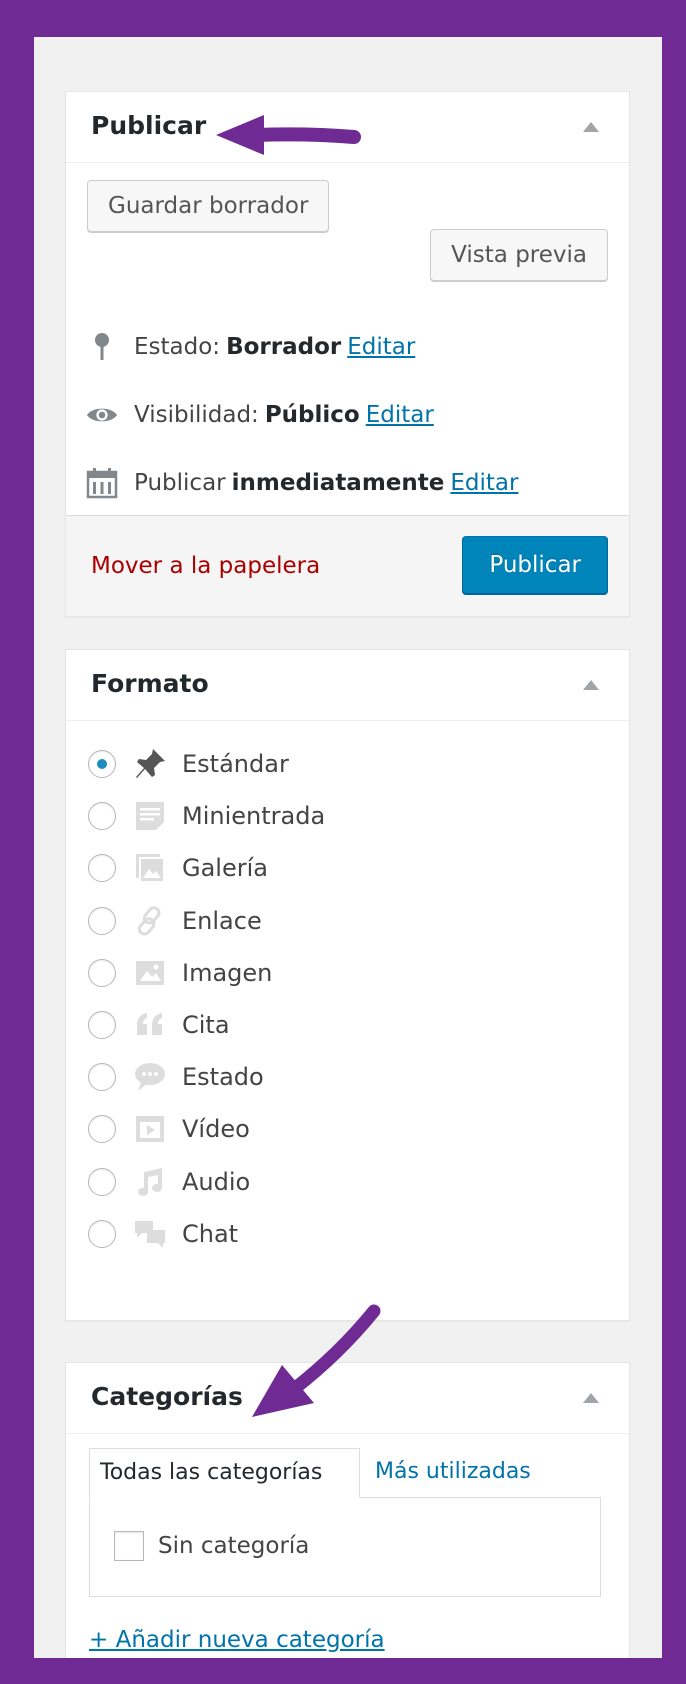 The height and width of the screenshot is (1684, 686). I want to click on format-option-label: Imagen, so click(227, 972).